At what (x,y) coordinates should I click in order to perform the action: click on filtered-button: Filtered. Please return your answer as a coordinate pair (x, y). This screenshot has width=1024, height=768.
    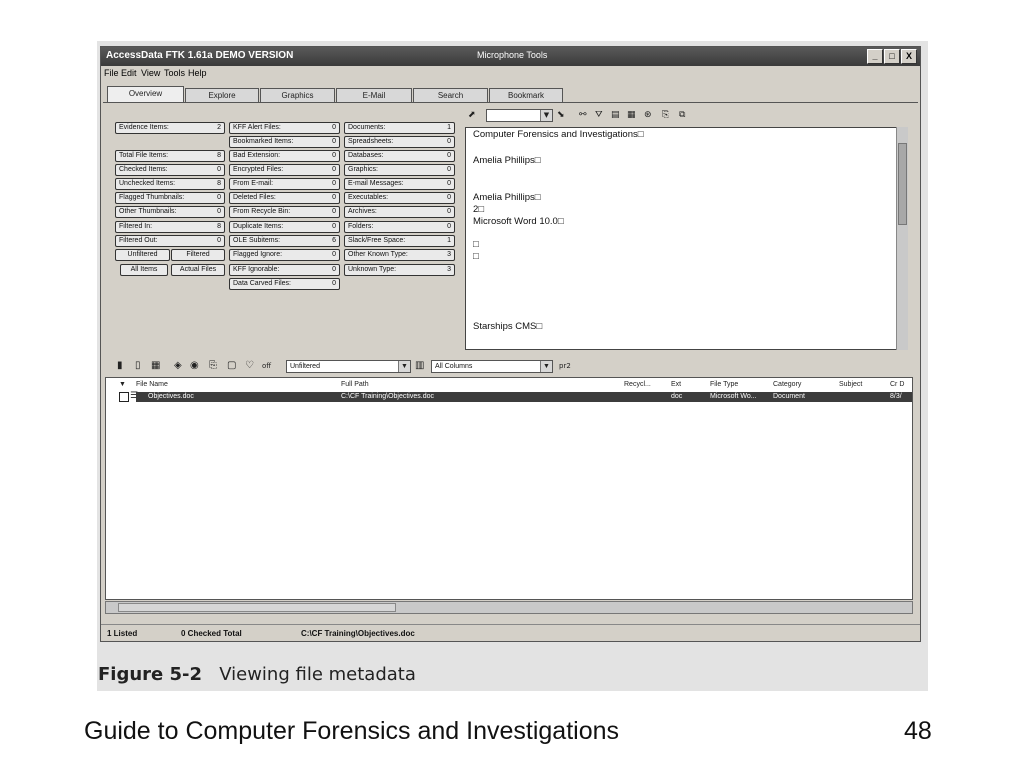
    Looking at the image, I should click on (198, 255).